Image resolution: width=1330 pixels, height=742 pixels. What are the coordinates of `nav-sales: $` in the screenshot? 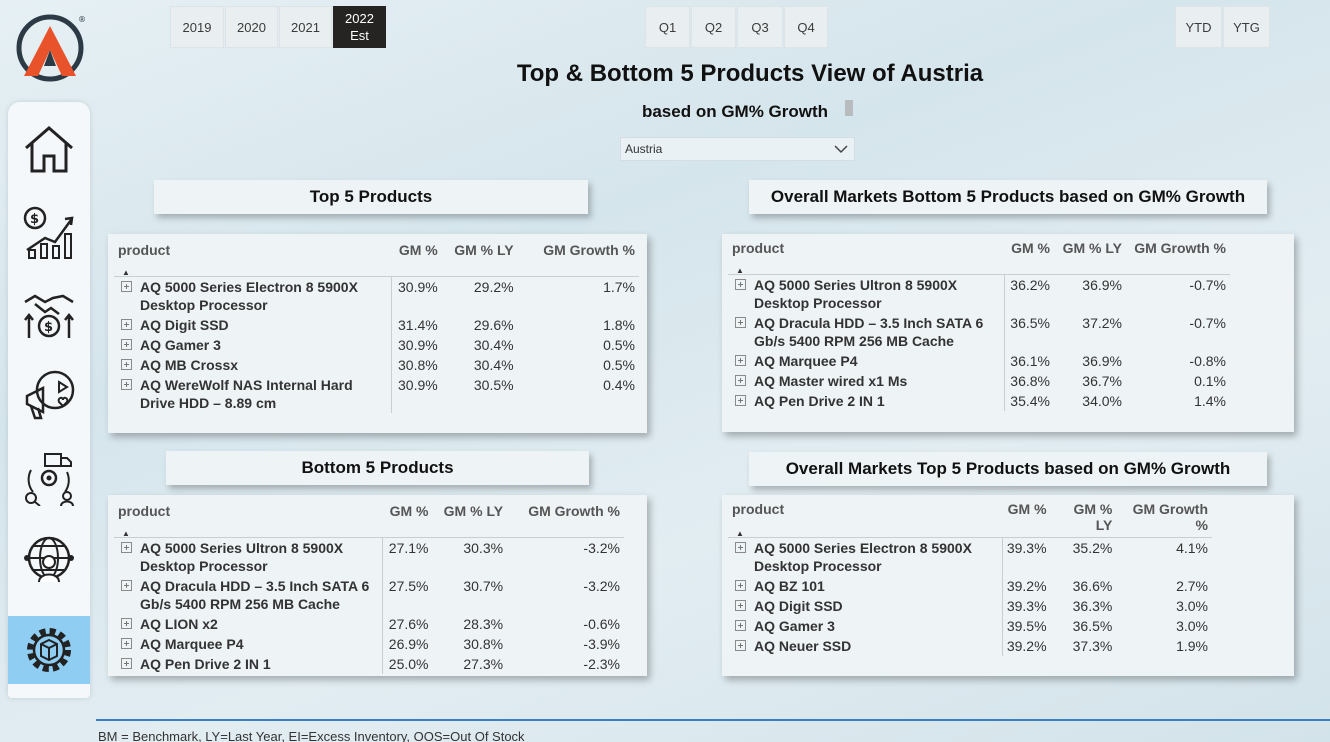 It's located at (49, 314).